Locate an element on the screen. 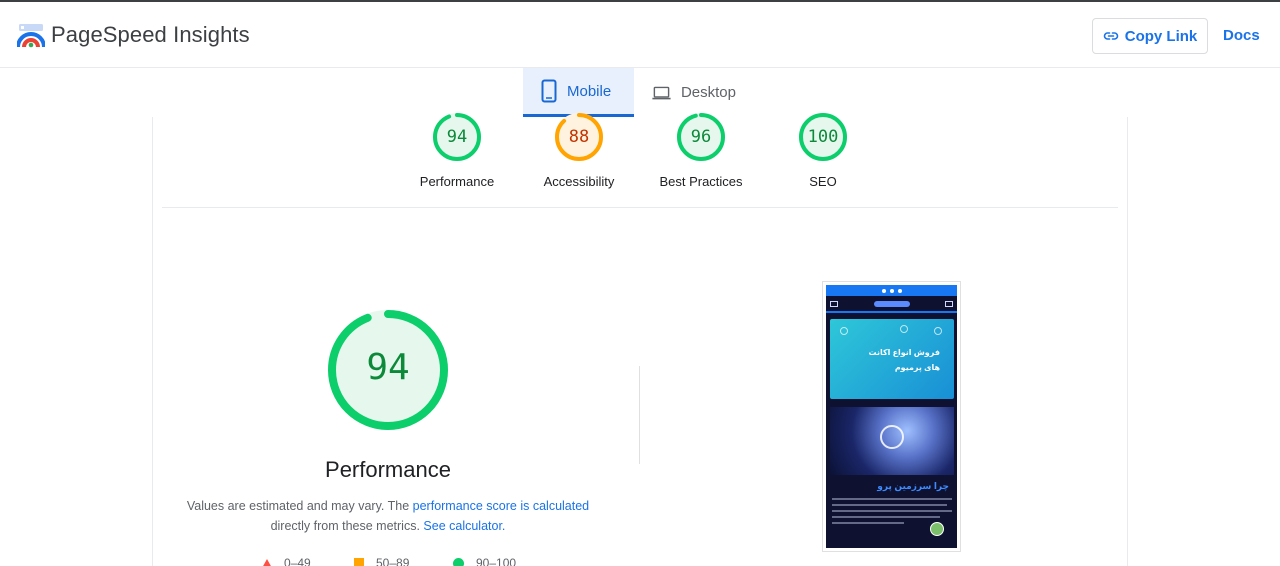  desc-prefix: Values are estimated and may vary. The is located at coordinates (299, 506).